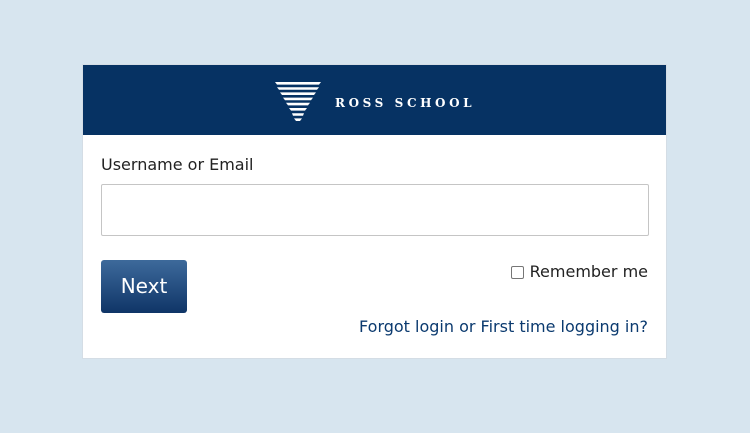  I want to click on remember-me-label: Remember me, so click(589, 272).